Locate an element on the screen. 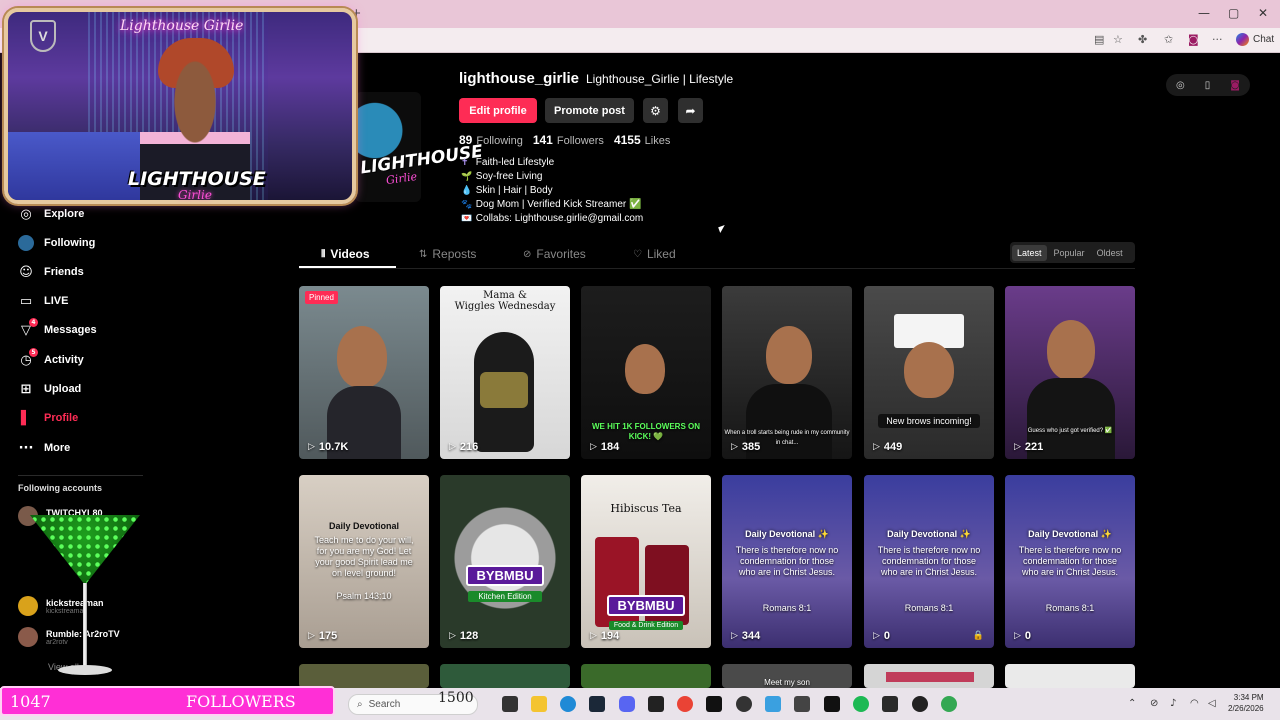 The width and height of the screenshot is (1280, 720). video-card: New brows incoming! ▷ 449 is located at coordinates (929, 372).